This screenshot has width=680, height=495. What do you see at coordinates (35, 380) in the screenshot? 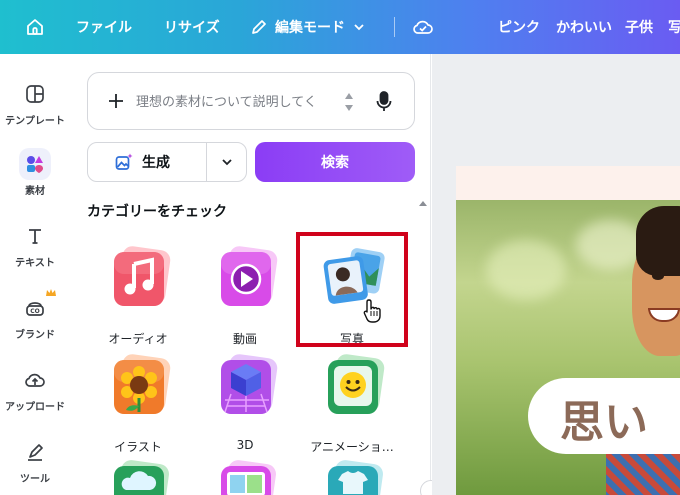
I see `upload-icon` at bounding box center [35, 380].